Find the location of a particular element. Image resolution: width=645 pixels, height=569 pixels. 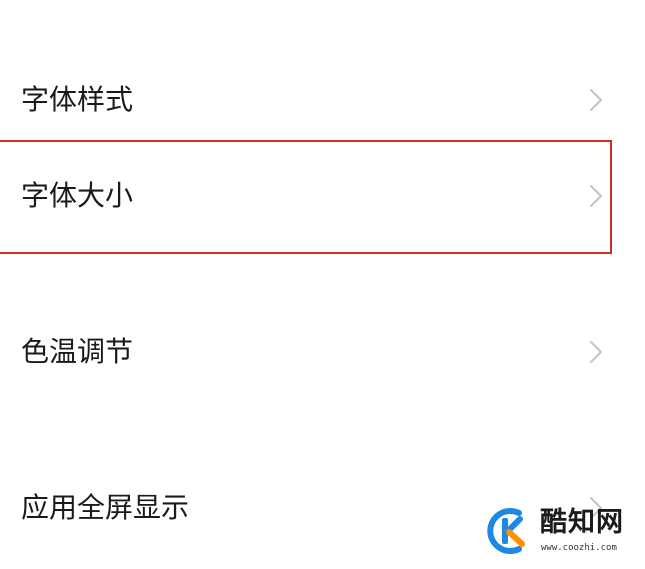

settings-item-label: 应用全屏显示 is located at coordinates (105, 507).